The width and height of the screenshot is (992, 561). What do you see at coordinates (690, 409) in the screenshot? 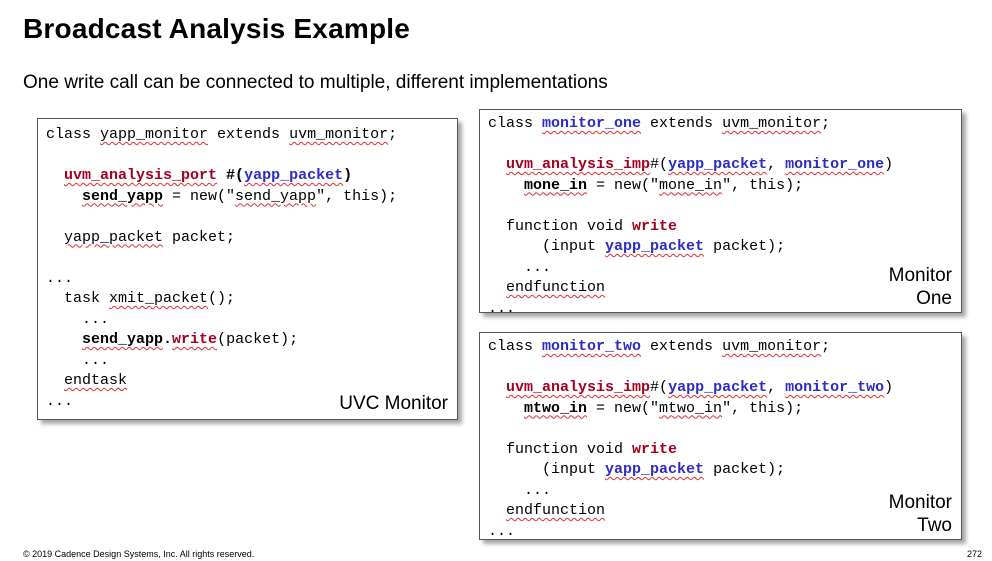
I see `code-line: mtwo_in = new("mtwo_in", this);` at bounding box center [690, 409].